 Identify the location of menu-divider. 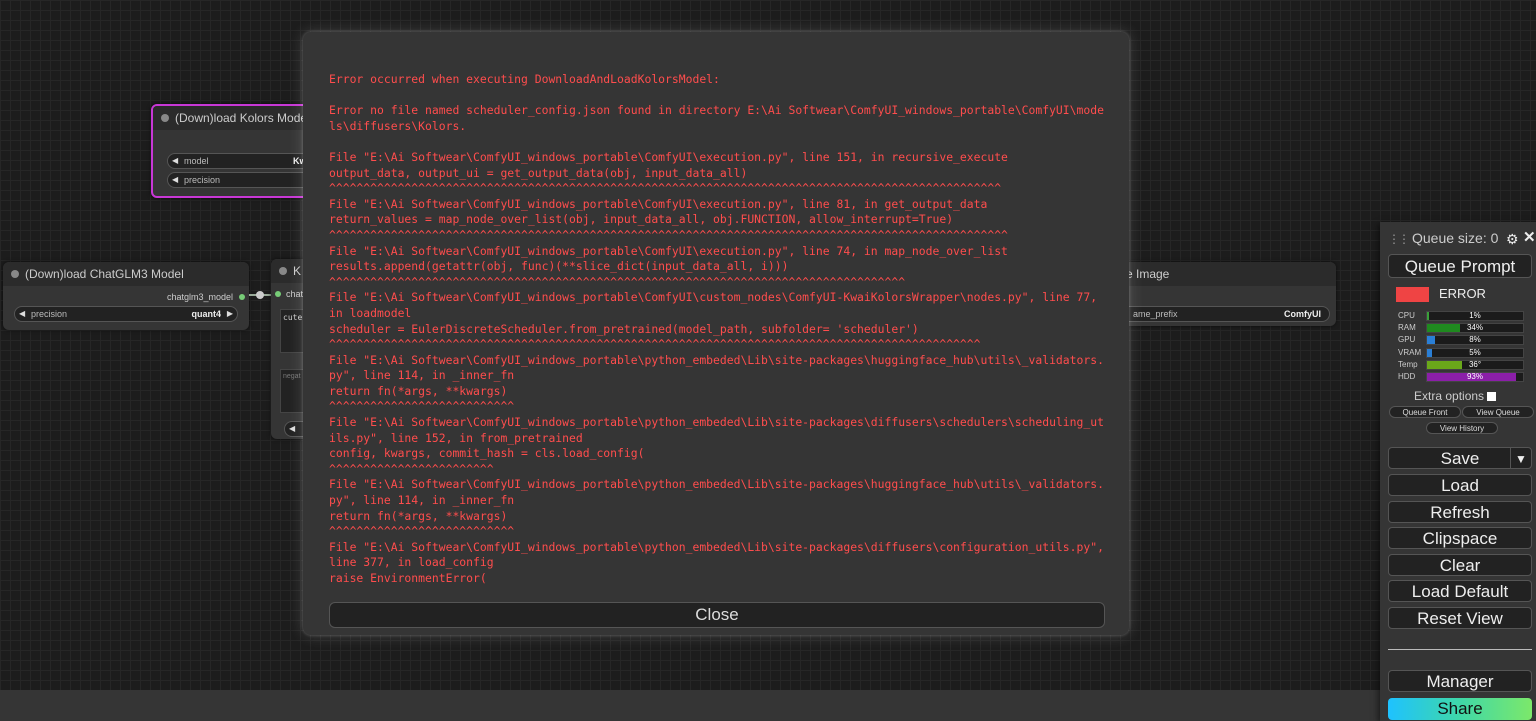
(1460, 649).